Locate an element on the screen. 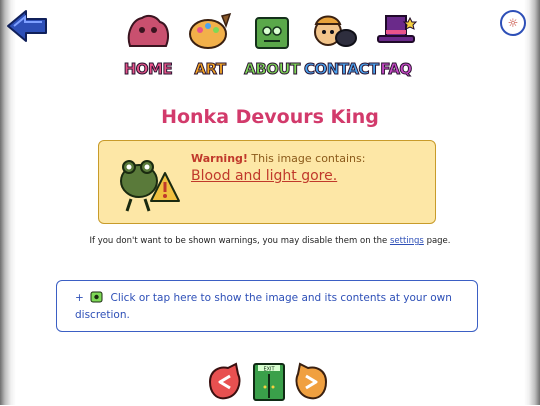 The image size is (540, 406). settings-badge-icon: ☼ is located at coordinates (513, 23).